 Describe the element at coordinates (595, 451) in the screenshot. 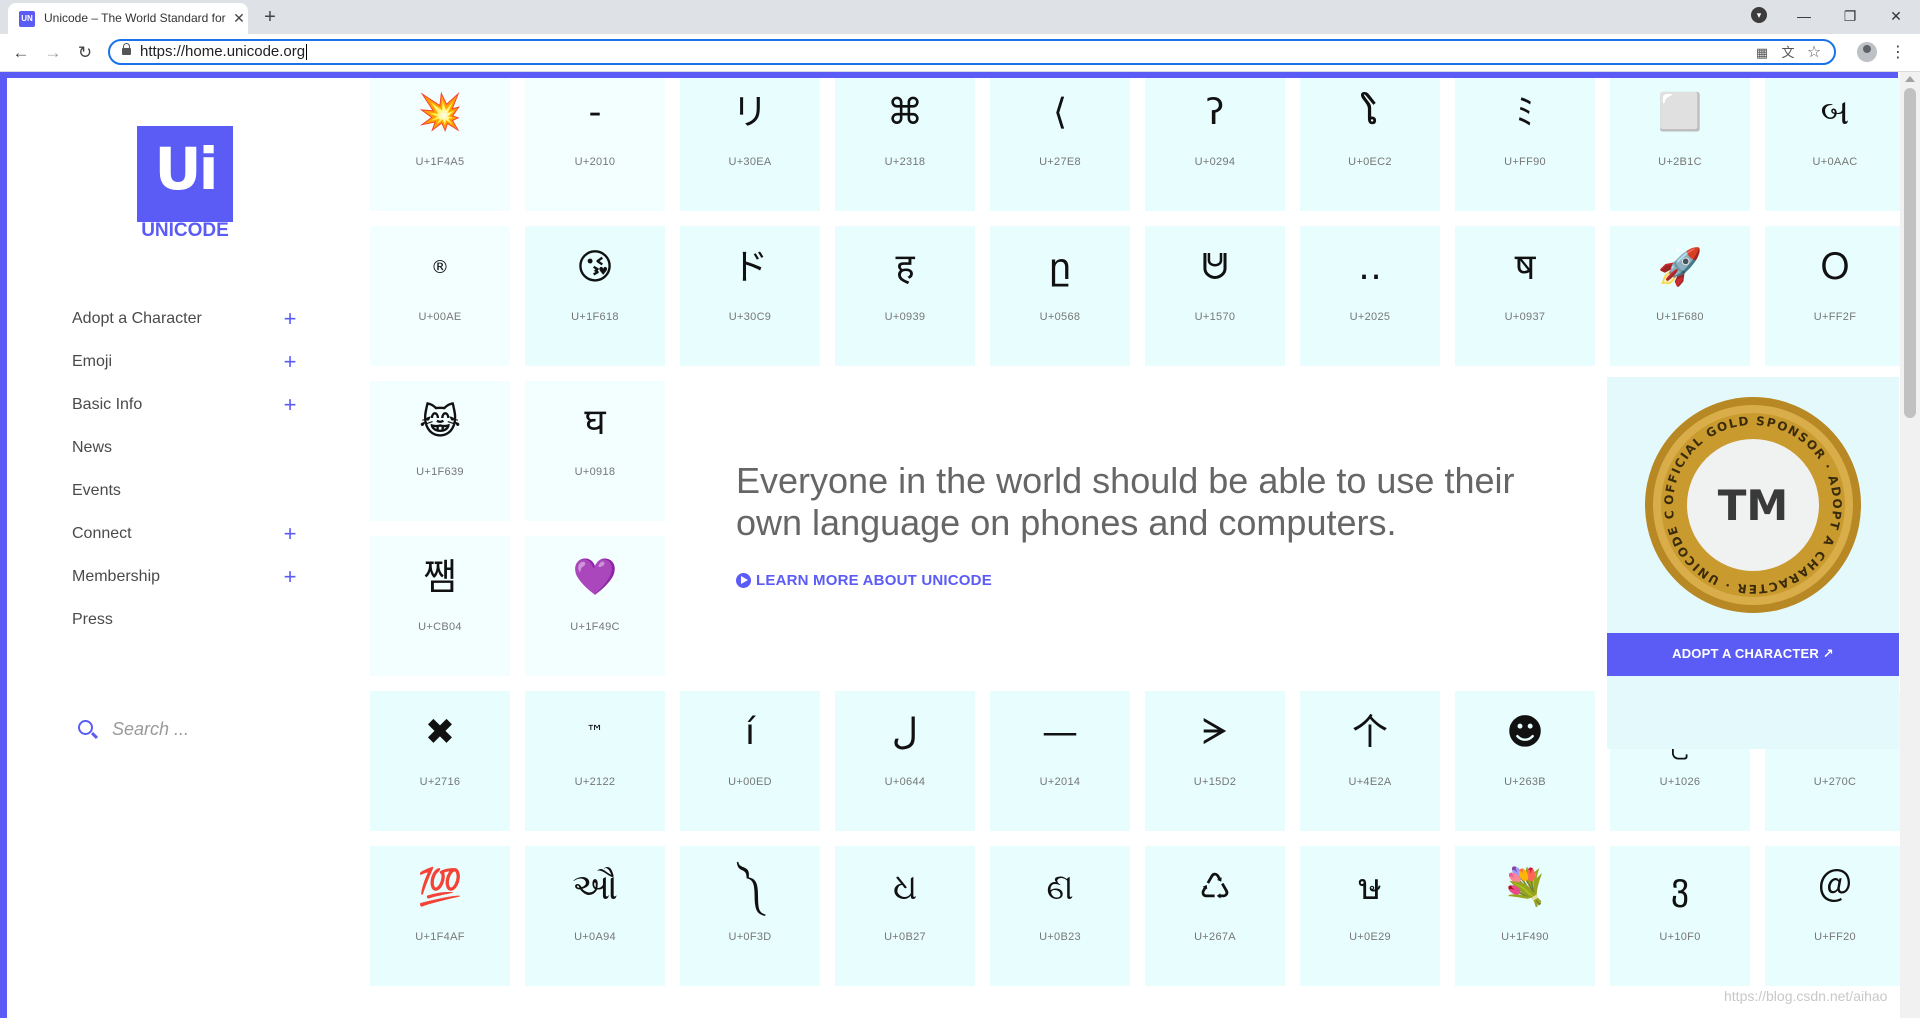

I see `char-tile: घ U+0918` at that location.